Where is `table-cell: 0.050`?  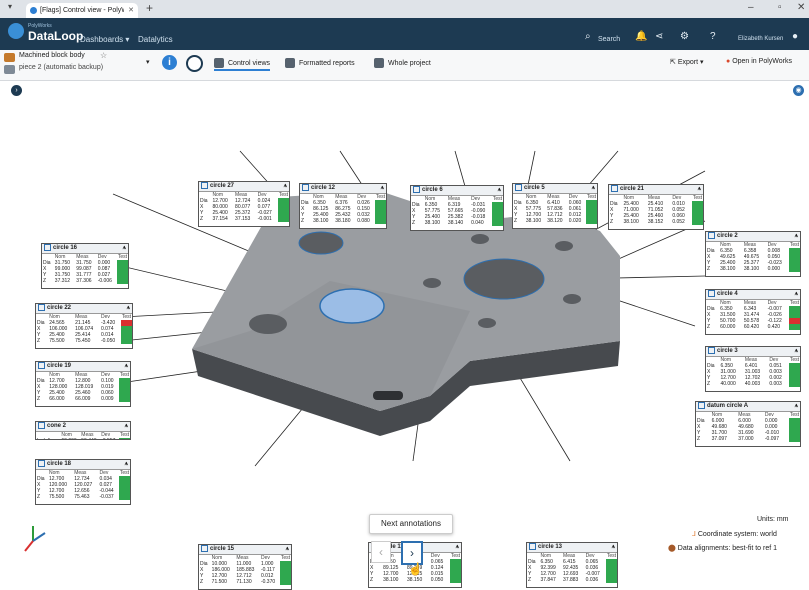 table-cell: 0.050 is located at coordinates (437, 580).